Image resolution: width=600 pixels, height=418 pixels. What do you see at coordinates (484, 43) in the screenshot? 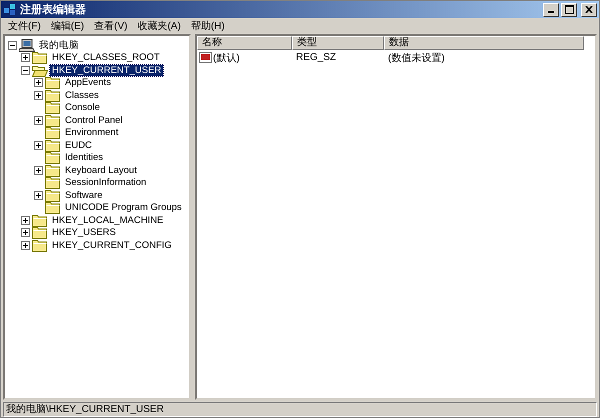
I see `column-header: 数据` at bounding box center [484, 43].